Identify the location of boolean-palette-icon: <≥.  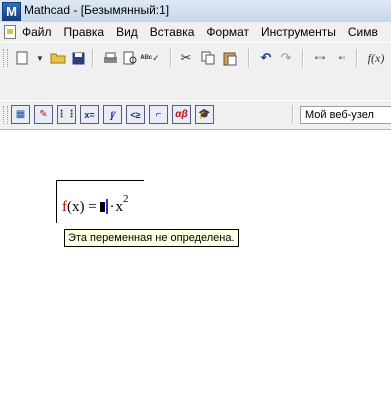
(135, 114).